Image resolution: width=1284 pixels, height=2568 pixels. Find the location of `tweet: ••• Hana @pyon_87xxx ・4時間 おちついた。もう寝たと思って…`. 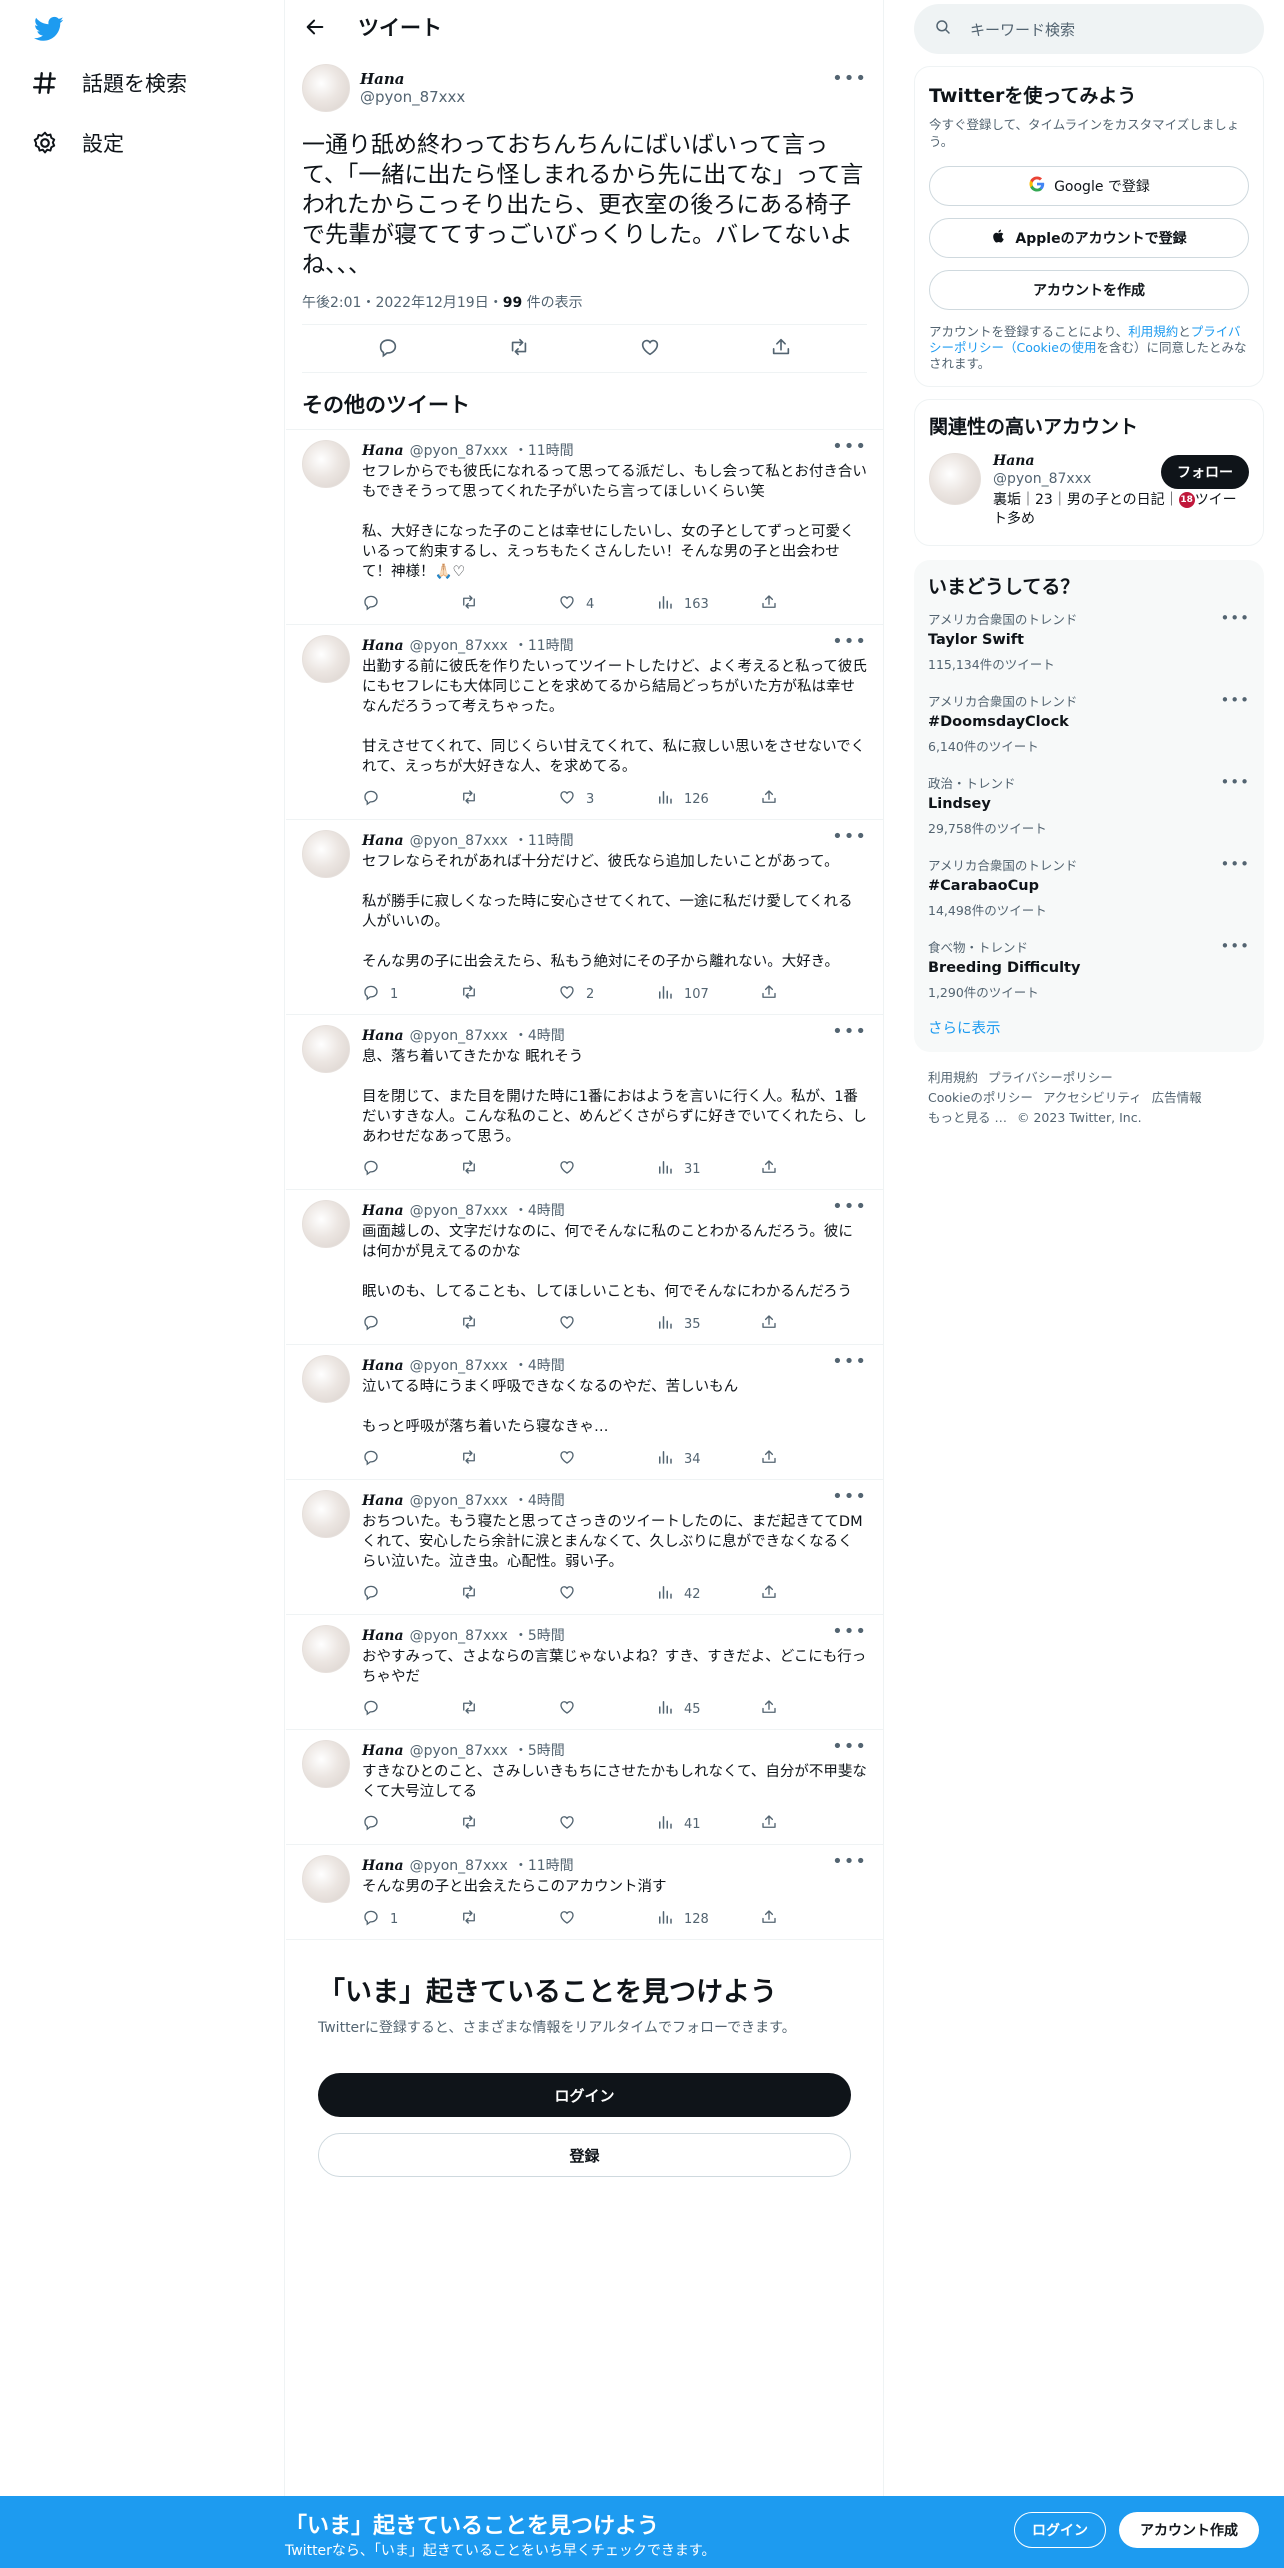

tweet: ••• Hana @pyon_87xxx ・4時間 おちついた。もう寝たと思って… is located at coordinates (584, 1547).